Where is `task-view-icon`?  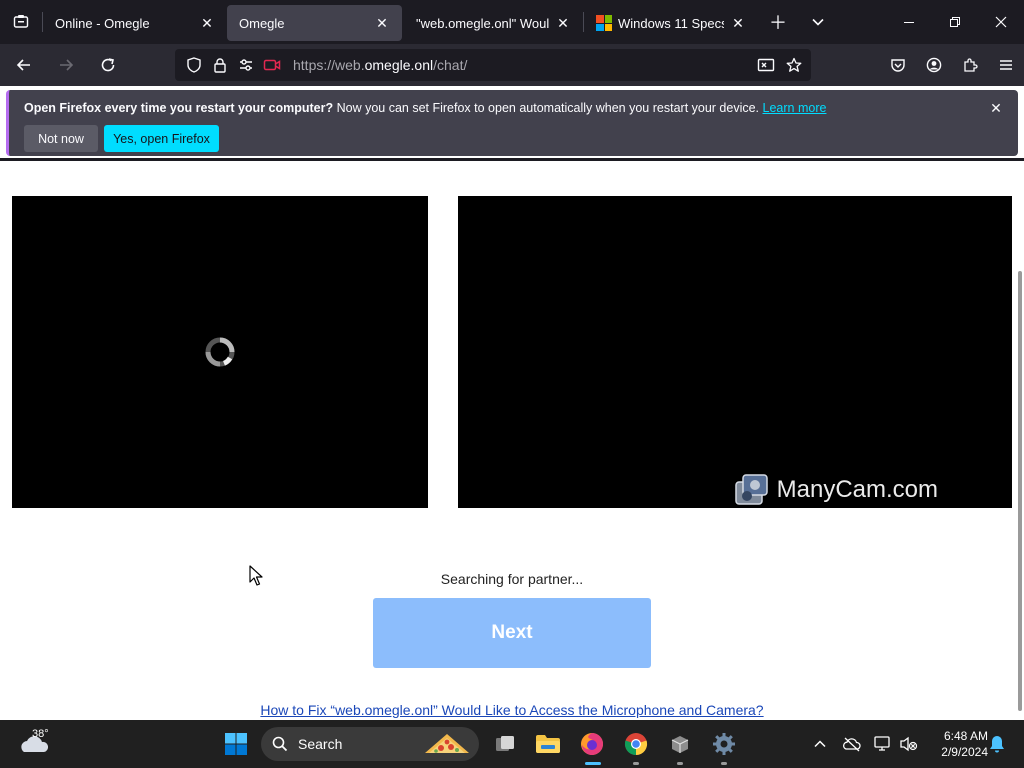
task-view-icon is located at coordinates (505, 743).